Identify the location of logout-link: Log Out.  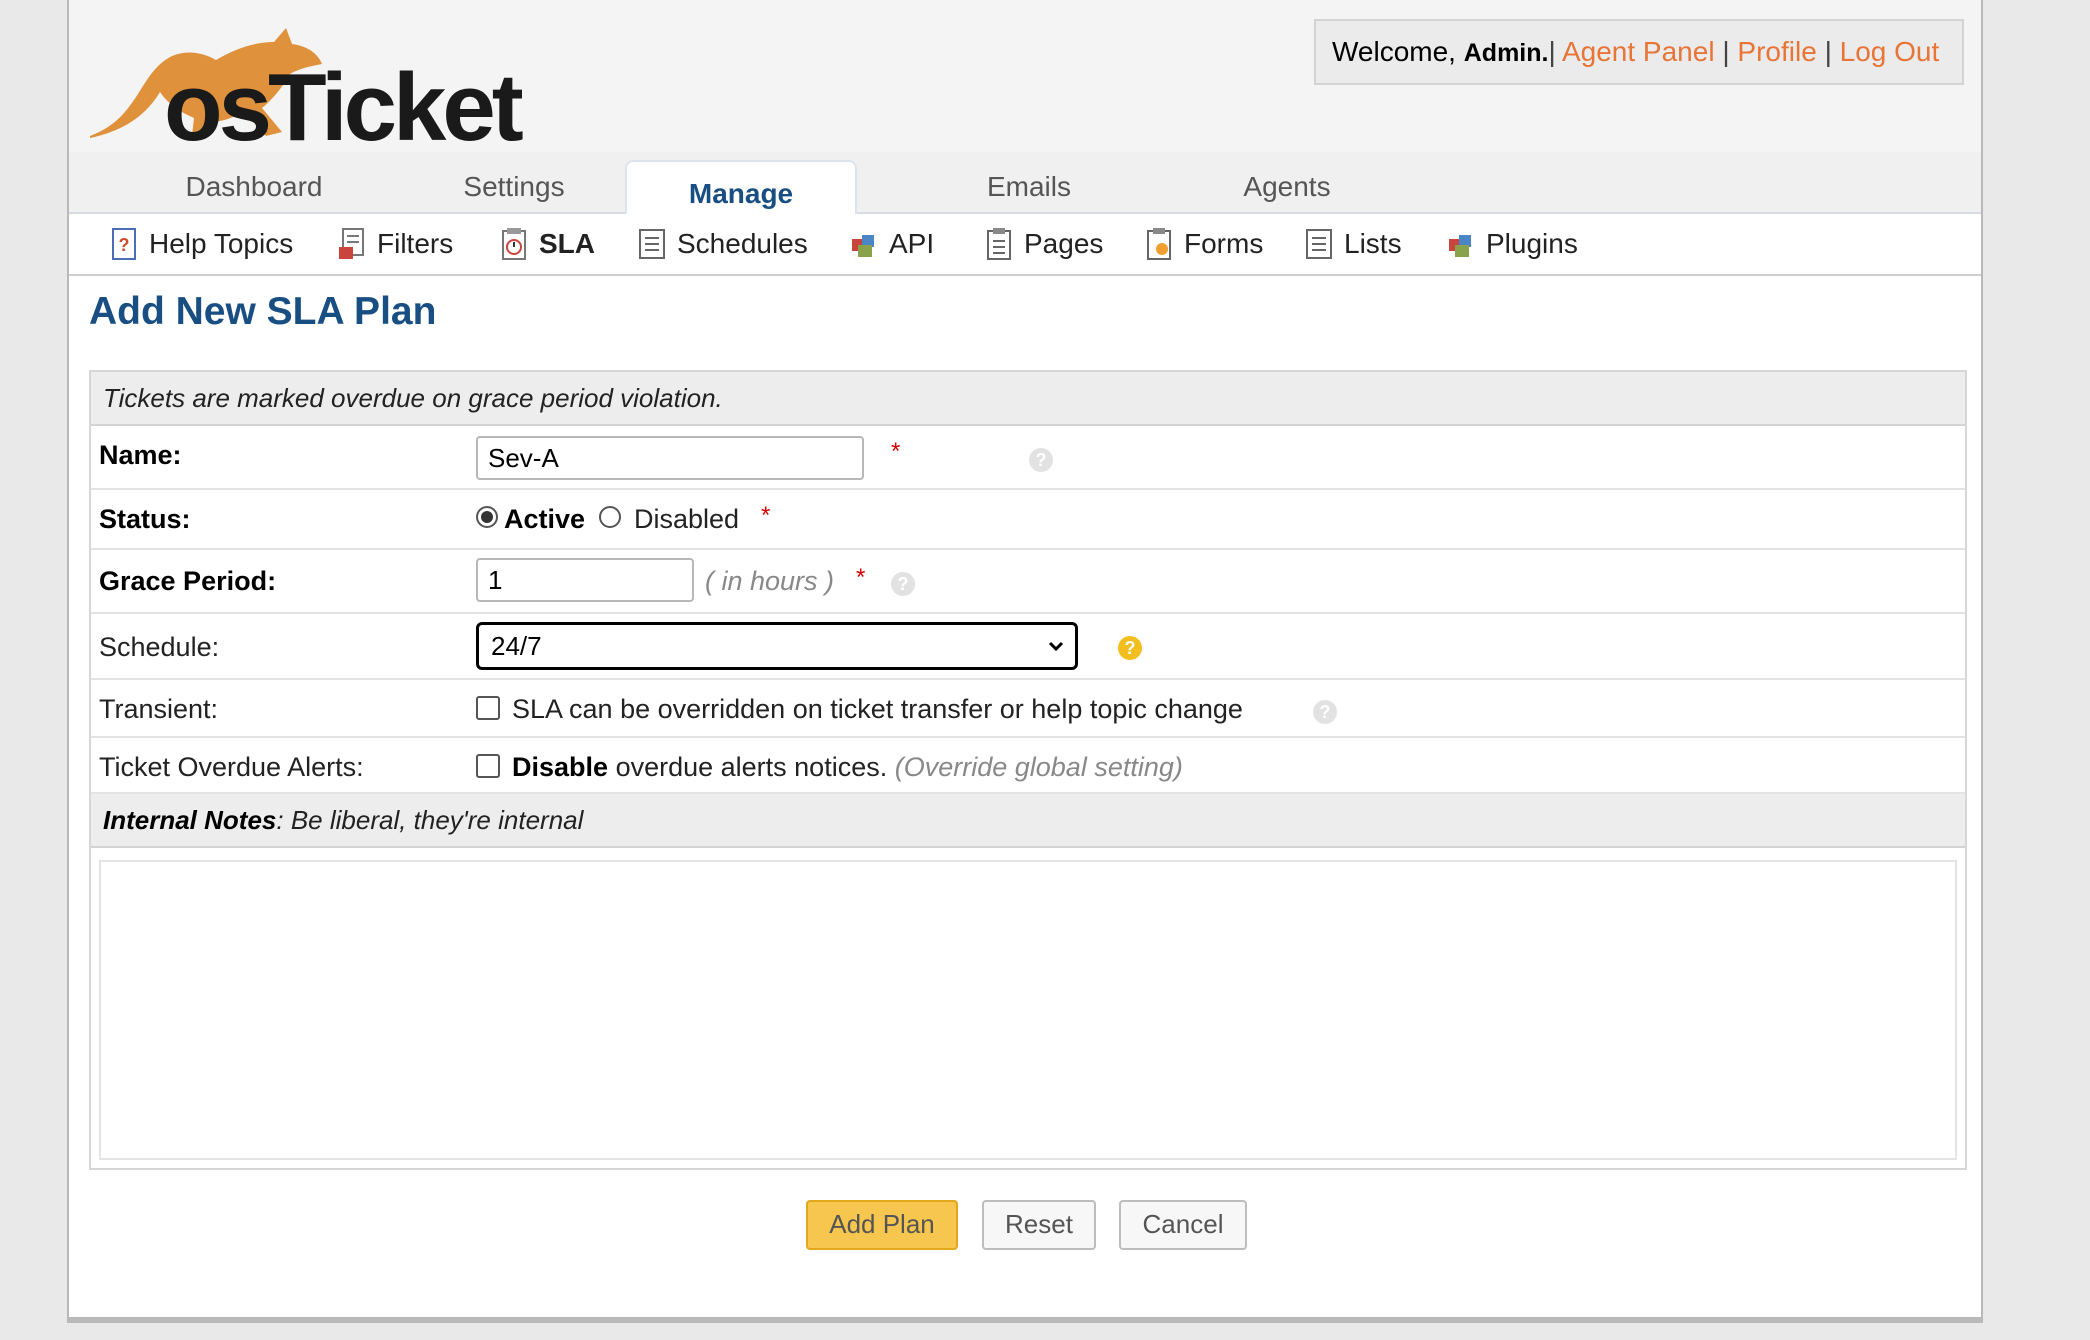
(1890, 51).